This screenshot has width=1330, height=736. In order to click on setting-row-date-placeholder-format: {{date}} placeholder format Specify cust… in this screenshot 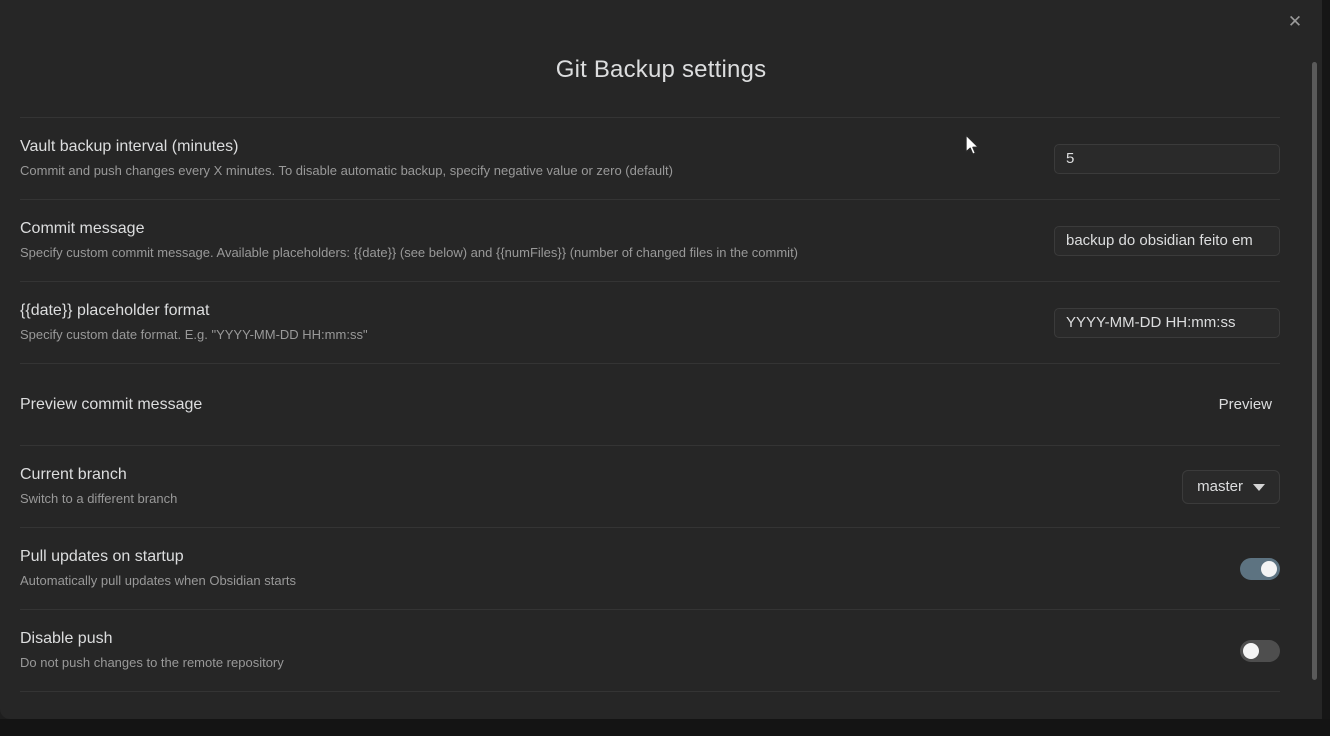, I will do `click(650, 322)`.